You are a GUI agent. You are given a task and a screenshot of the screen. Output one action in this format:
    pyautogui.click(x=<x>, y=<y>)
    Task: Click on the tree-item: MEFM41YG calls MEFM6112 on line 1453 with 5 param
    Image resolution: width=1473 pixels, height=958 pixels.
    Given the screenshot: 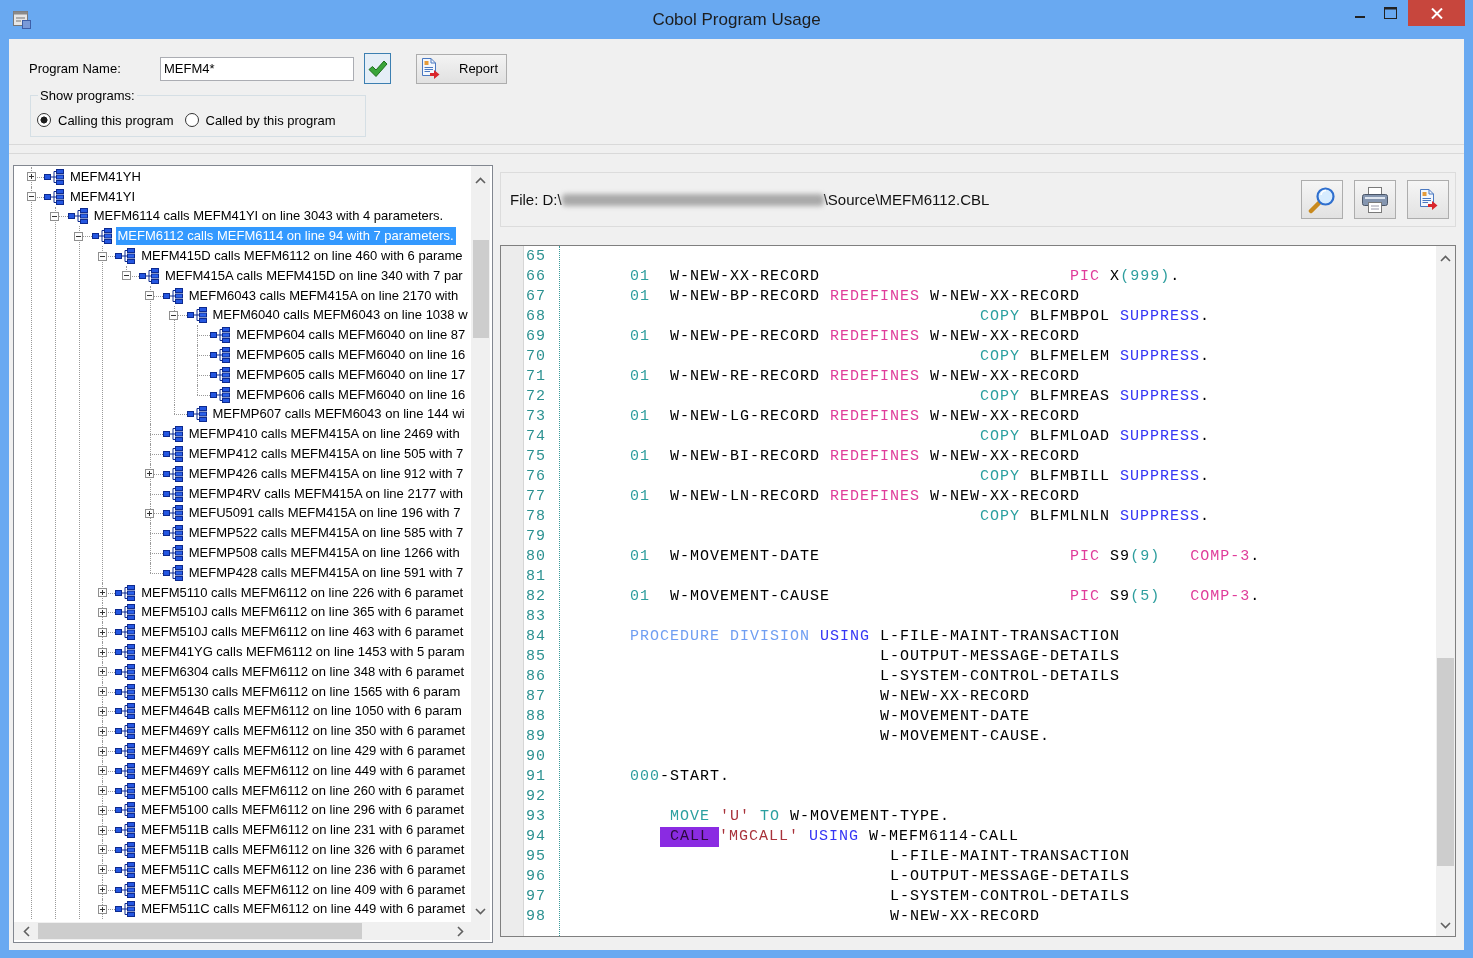 What is the action you would take?
    pyautogui.click(x=303, y=652)
    